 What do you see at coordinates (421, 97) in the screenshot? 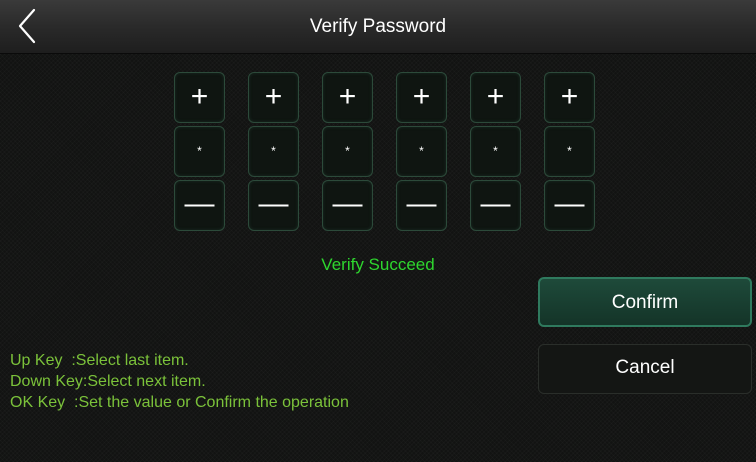
I see `digit-4-increment-button: +` at bounding box center [421, 97].